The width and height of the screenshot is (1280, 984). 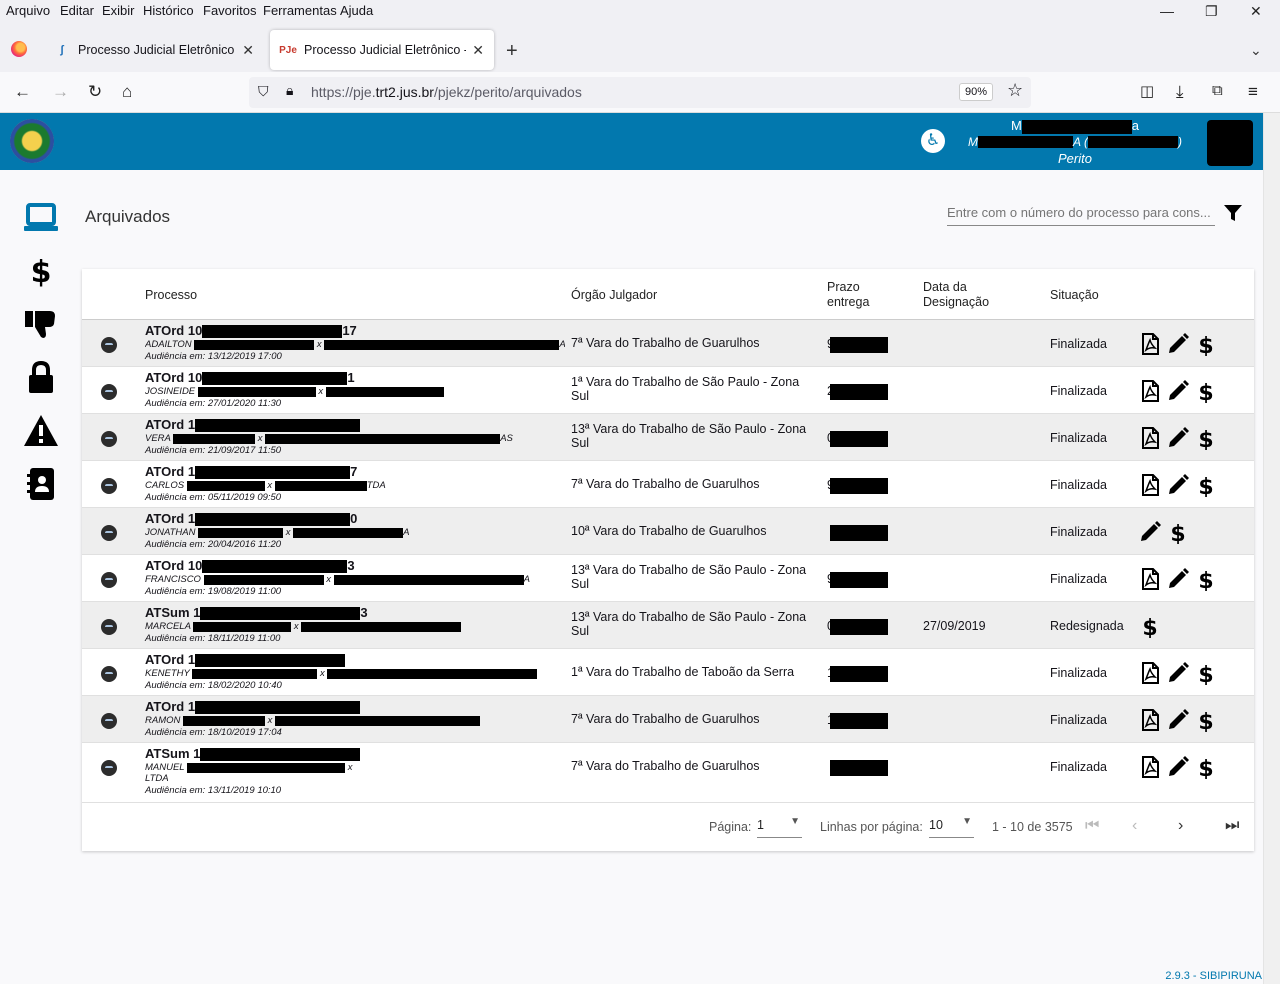 I want to click on process-number: ATSum 1, so click(x=355, y=754).